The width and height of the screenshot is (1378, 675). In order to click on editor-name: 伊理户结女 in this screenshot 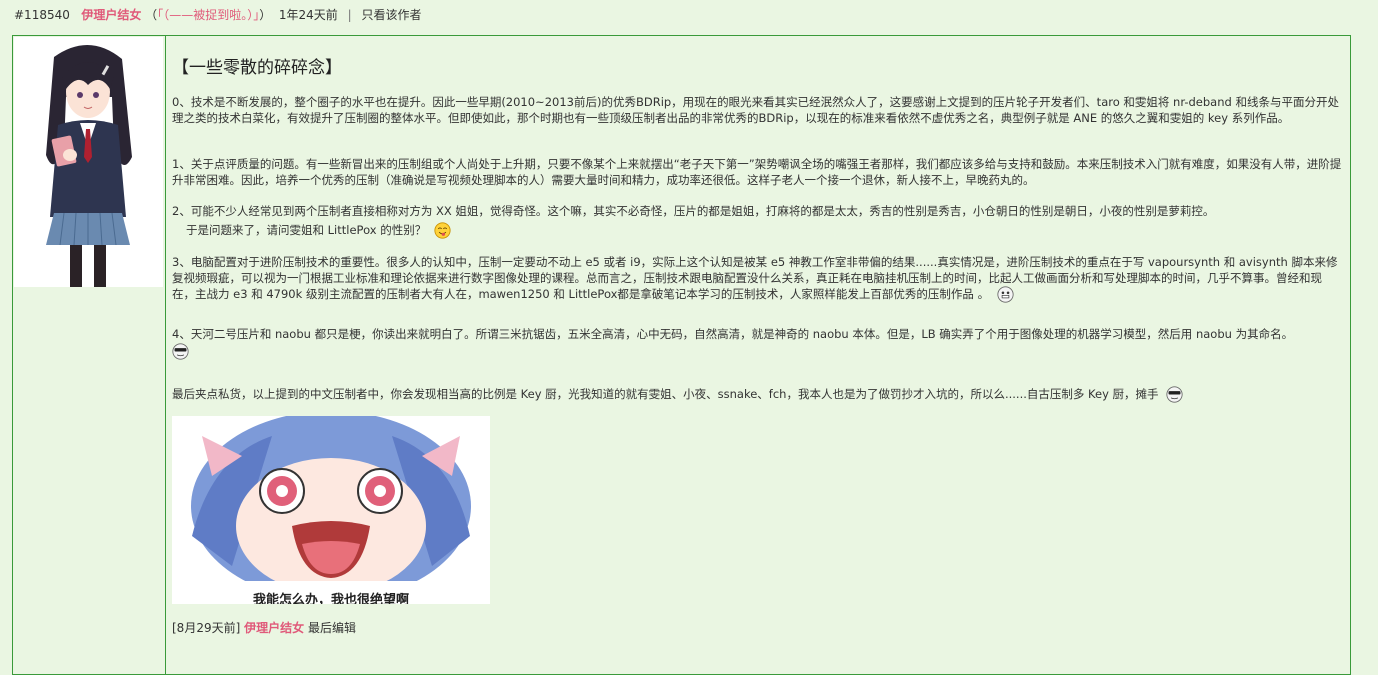, I will do `click(274, 628)`.